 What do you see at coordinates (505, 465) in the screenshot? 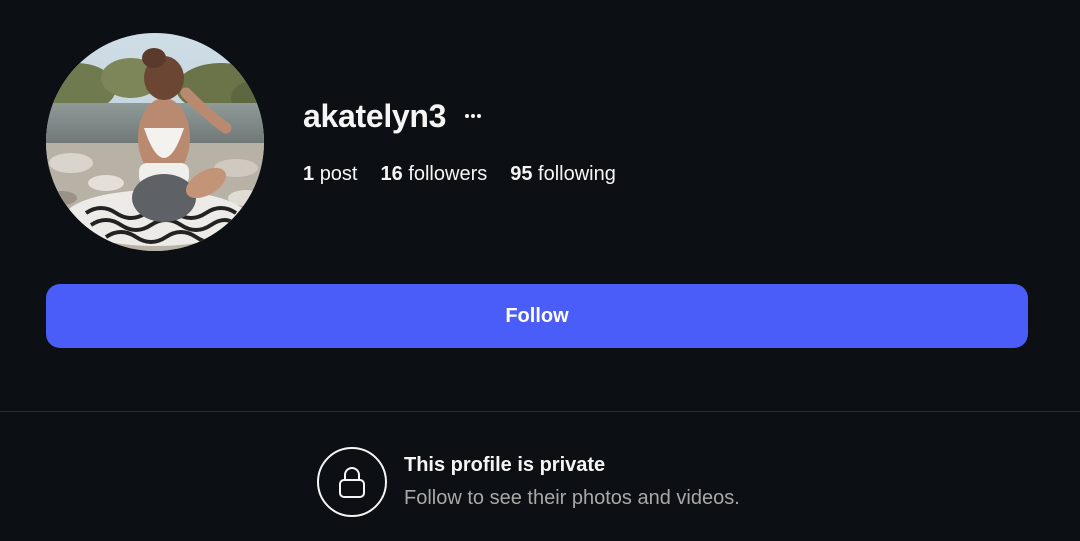
I see `private-profile-title: This profile is private` at bounding box center [505, 465].